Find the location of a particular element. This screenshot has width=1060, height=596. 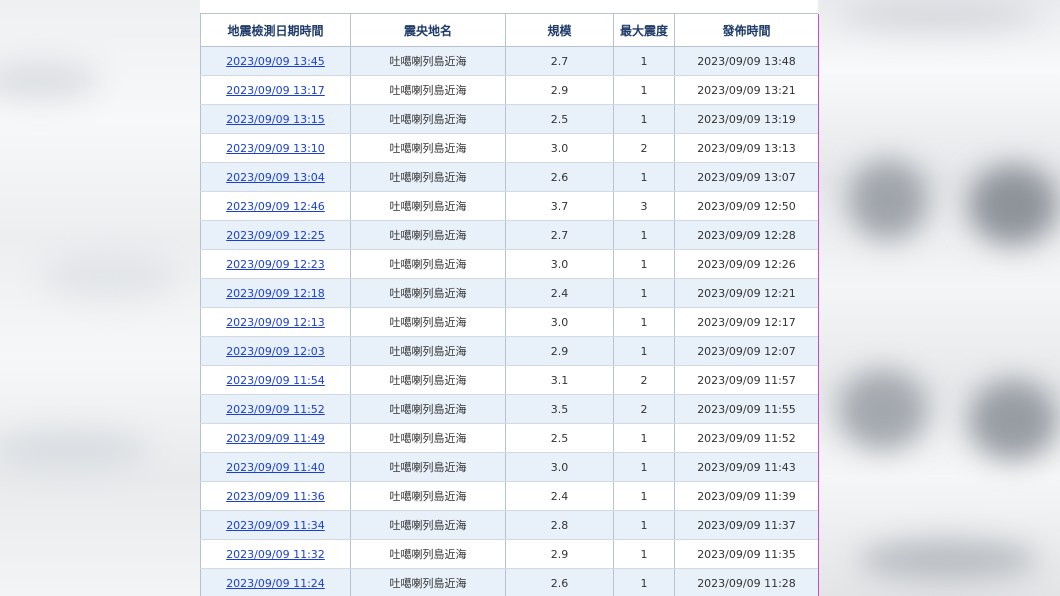

detect-time-link: 2023/09/09 11:54 is located at coordinates (275, 380).